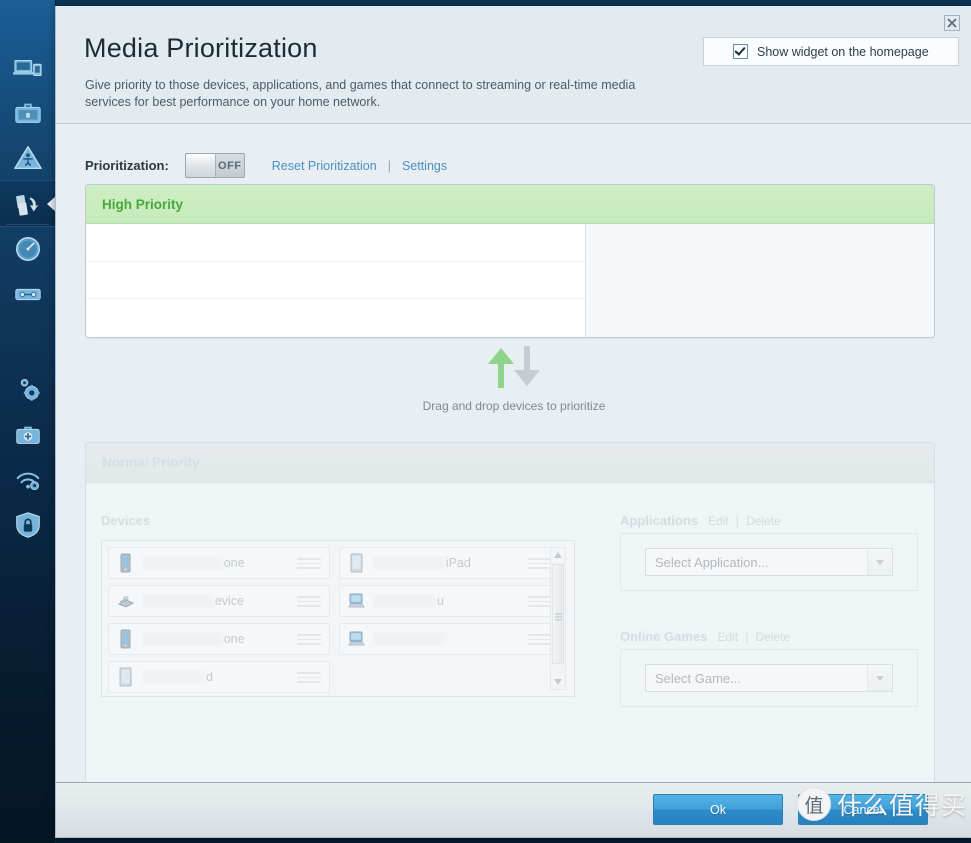 Image resolution: width=971 pixels, height=843 pixels. I want to click on redacted-name: ████████, so click(408, 639).